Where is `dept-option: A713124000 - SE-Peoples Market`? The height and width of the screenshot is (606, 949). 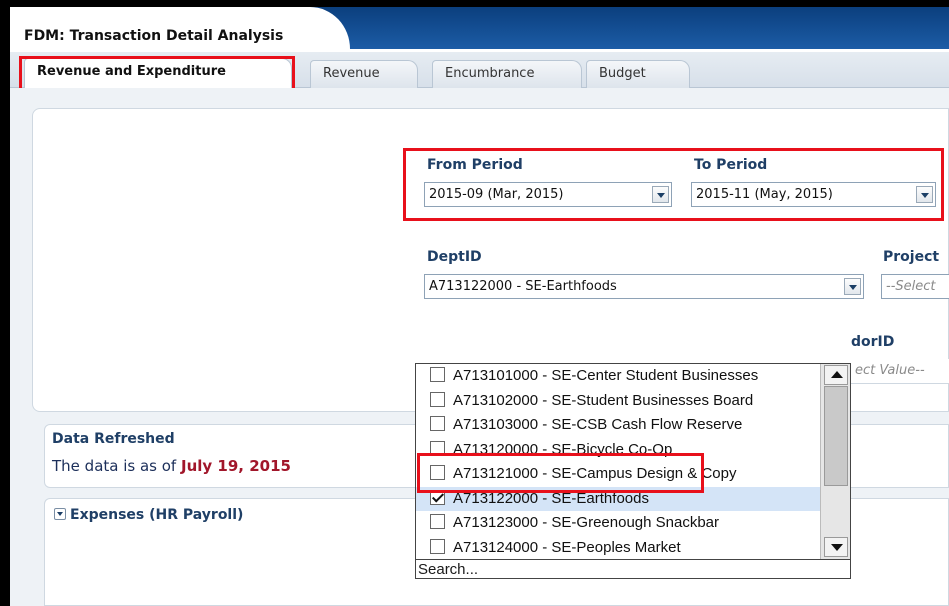
dept-option: A713124000 - SE-Peoples Market is located at coordinates (618, 548).